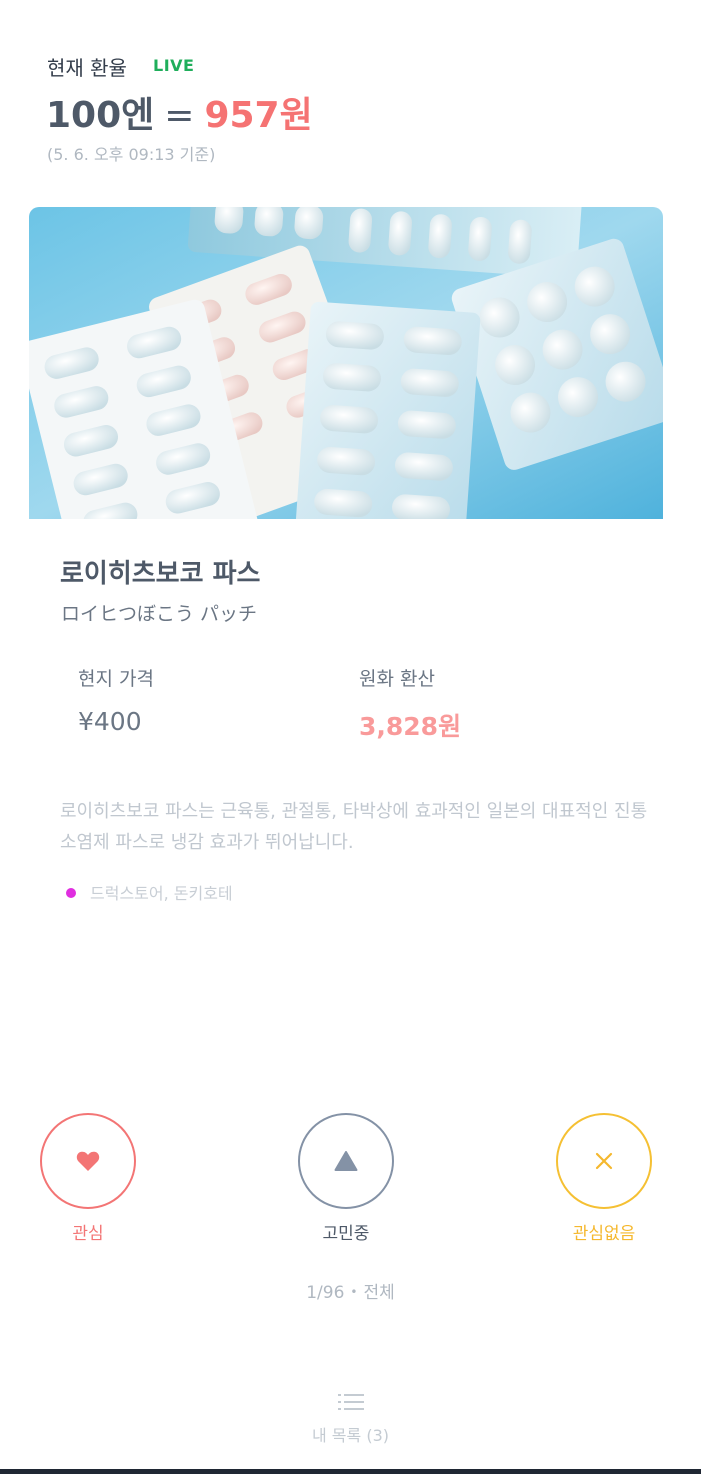  Describe the element at coordinates (159, 614) in the screenshot. I see `product-name-japanese: ロイヒつぼこう パッチ` at that location.